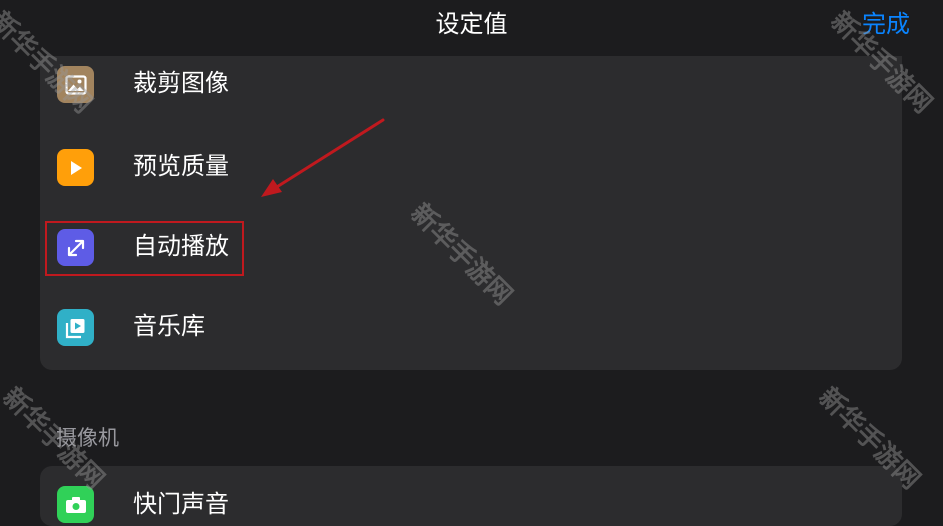 The image size is (943, 526). Describe the element at coordinates (144, 248) in the screenshot. I see `highlight-box` at that location.